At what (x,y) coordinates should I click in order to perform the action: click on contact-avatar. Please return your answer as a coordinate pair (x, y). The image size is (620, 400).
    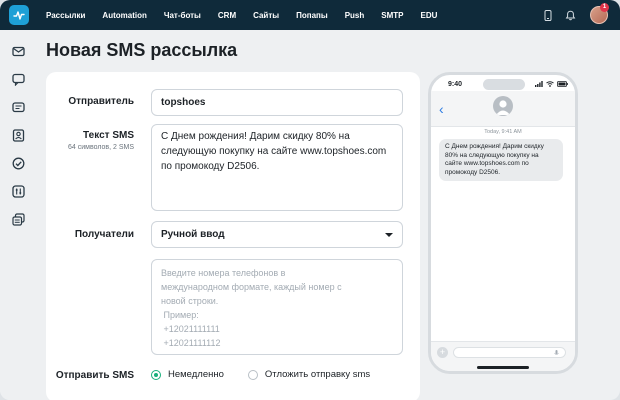
    Looking at the image, I should click on (503, 106).